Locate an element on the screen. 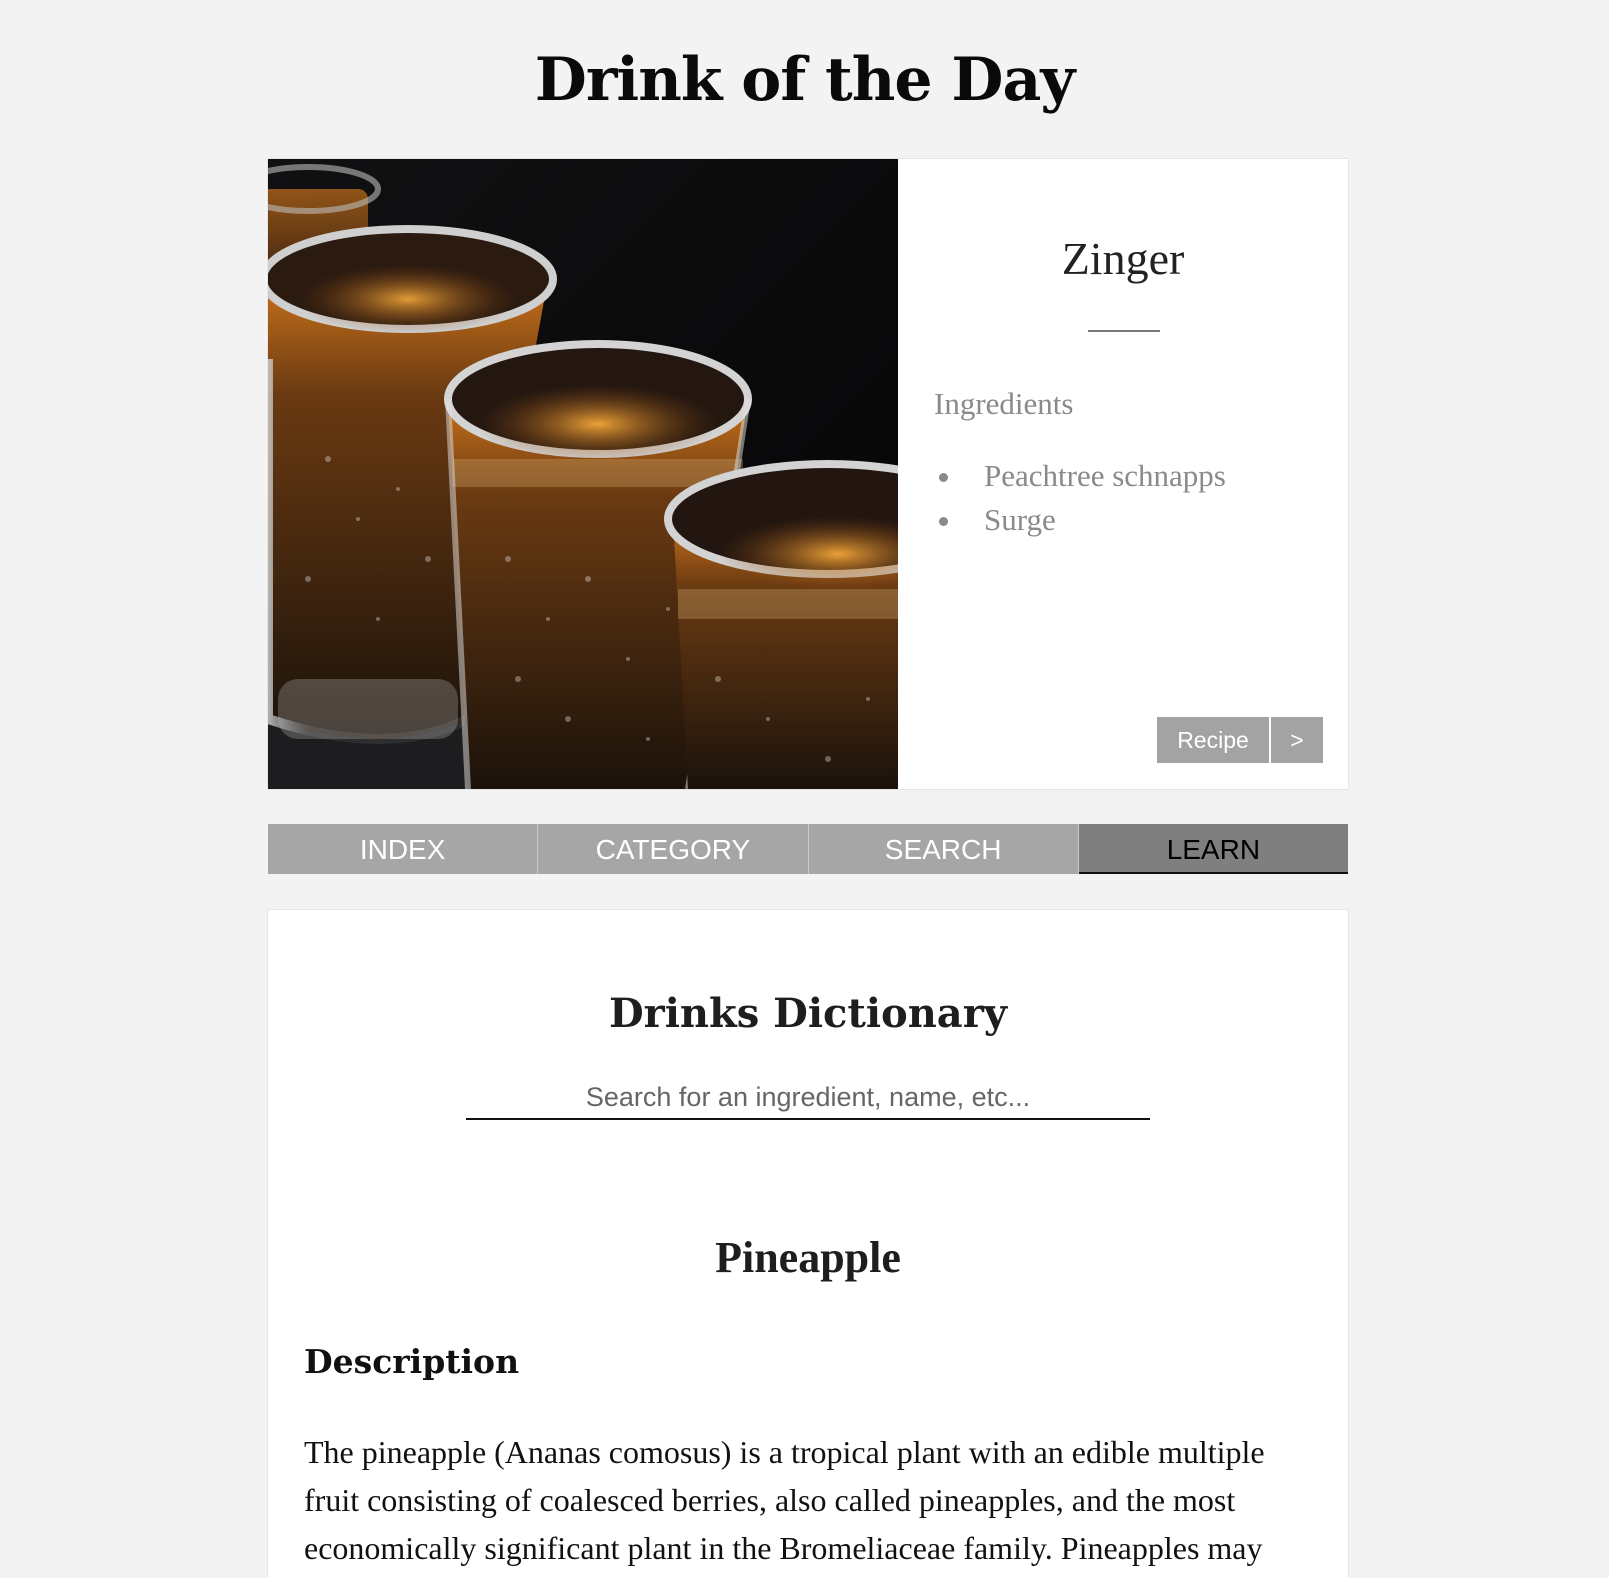 Image resolution: width=1609 pixels, height=1578 pixels. tab-index: INDEX is located at coordinates (403, 849).